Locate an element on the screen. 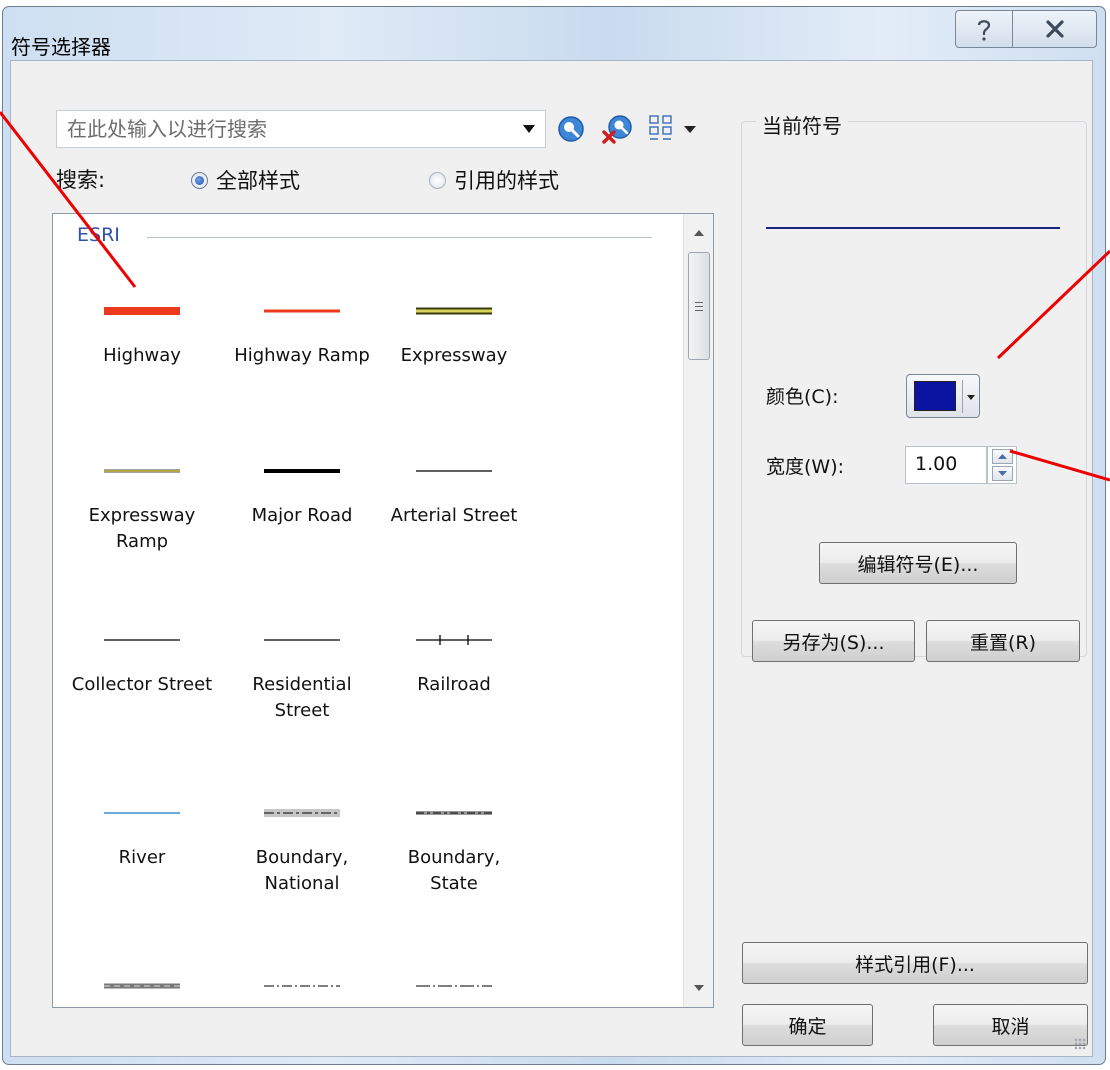 The image size is (1110, 1070). symbol-label: Expressway Ramp is located at coordinates (142, 528).